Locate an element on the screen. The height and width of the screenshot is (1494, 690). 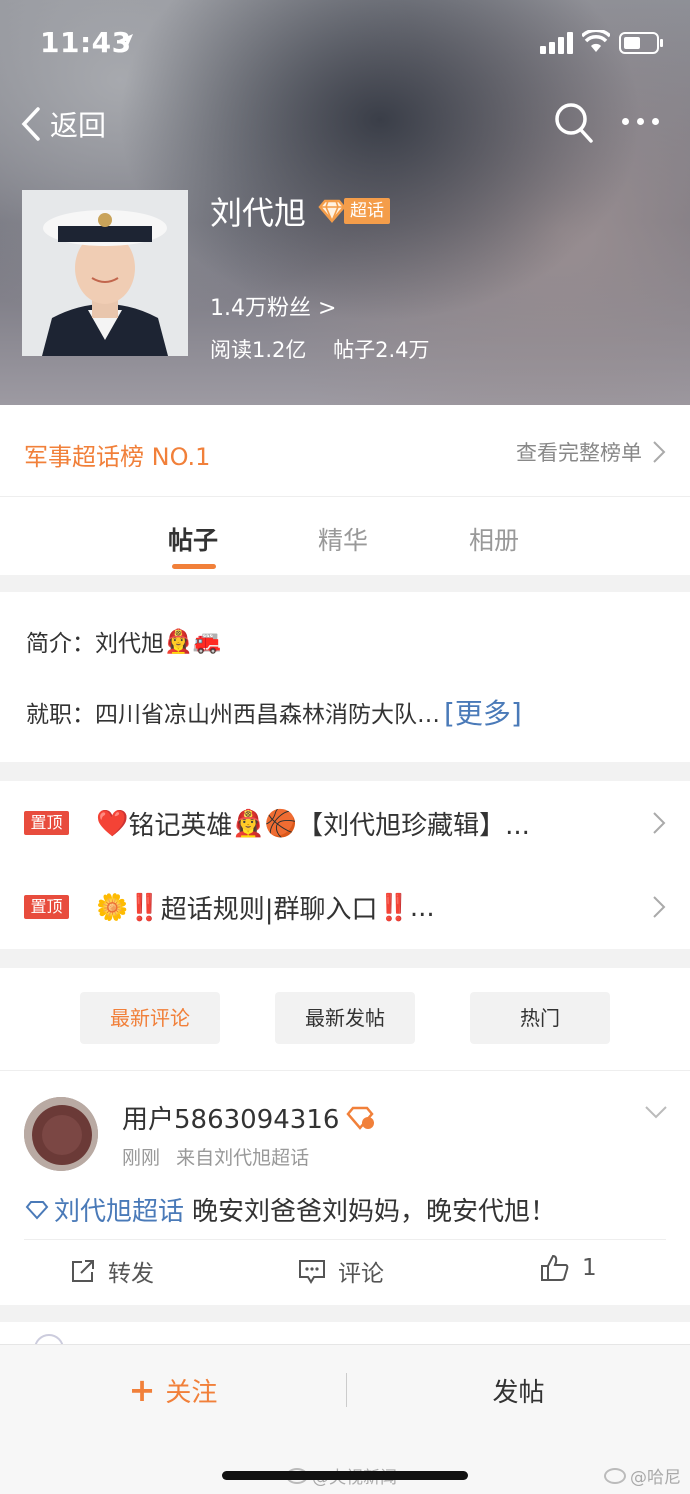
post-user: 用户5863094316 is located at coordinates (248, 1117).